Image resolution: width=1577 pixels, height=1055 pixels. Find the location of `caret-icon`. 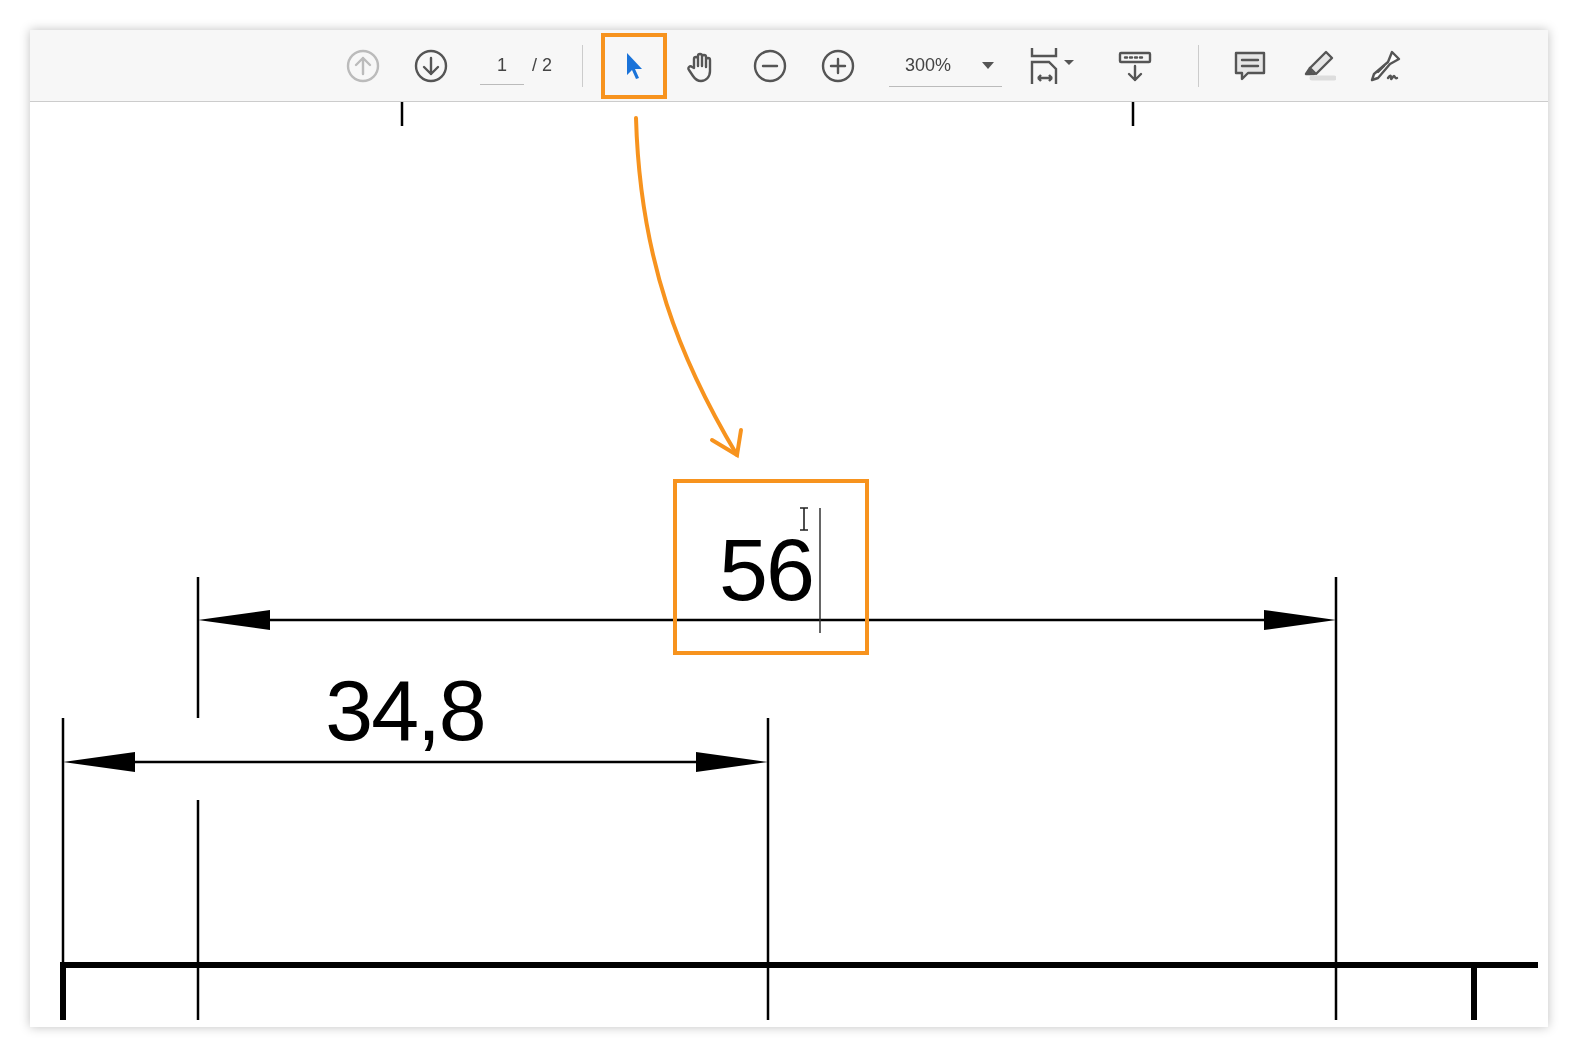

caret-icon is located at coordinates (988, 65).